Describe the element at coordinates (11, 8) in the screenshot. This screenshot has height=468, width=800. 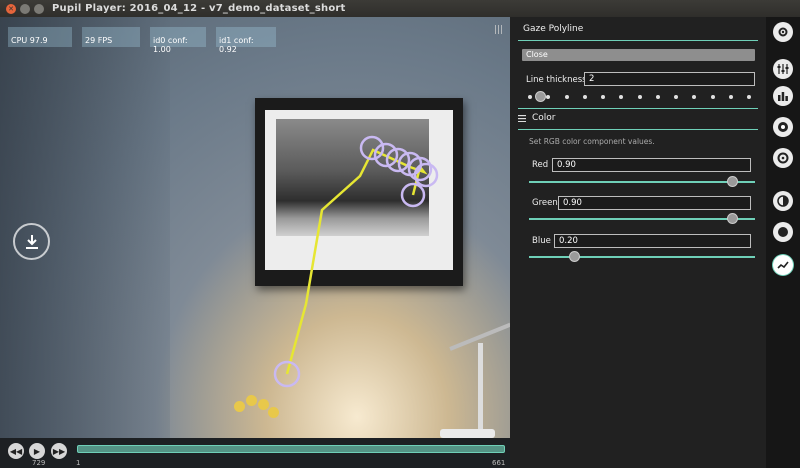
I see `window-close-button: ✕` at that location.